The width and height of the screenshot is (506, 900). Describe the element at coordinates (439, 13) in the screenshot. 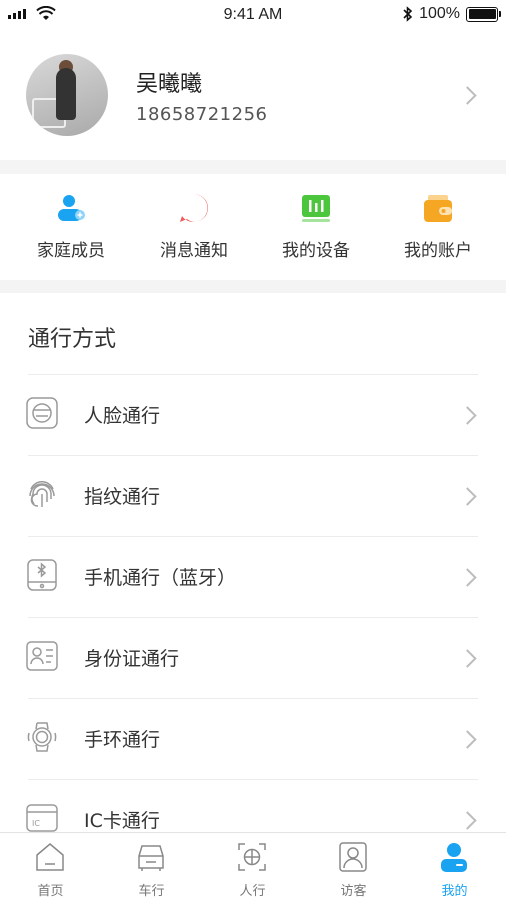

I see `battery-percent: 100%` at that location.